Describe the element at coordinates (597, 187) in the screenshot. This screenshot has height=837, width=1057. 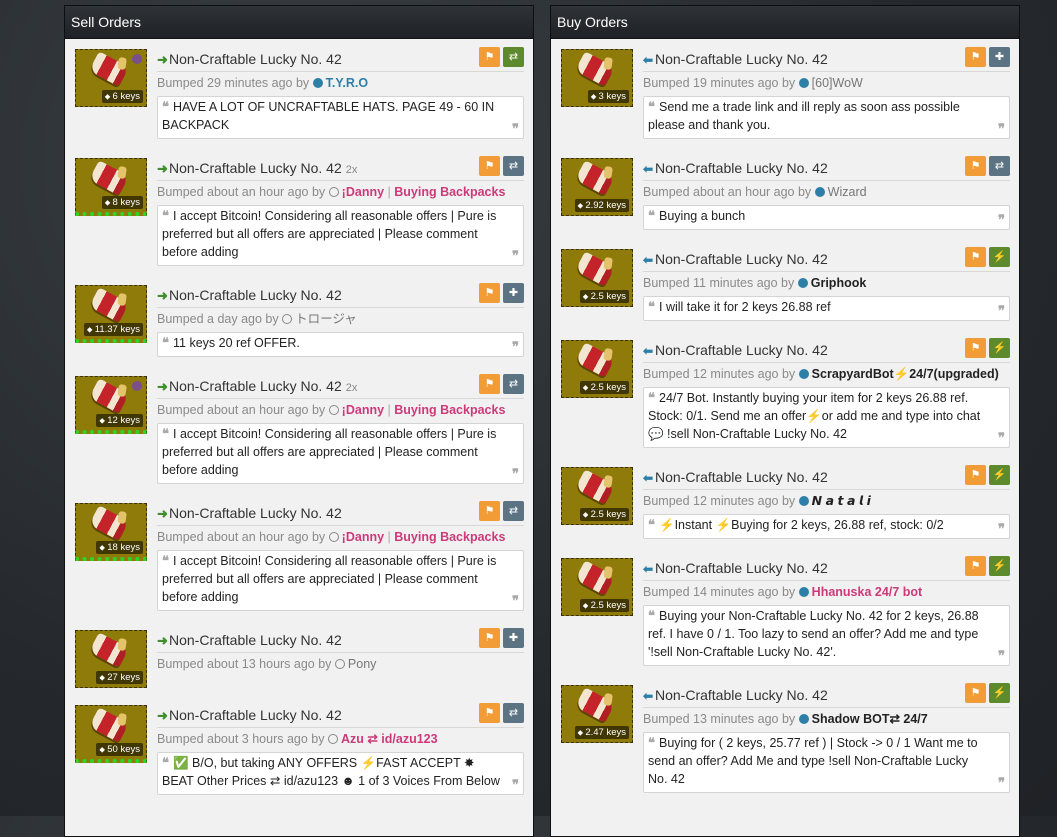
I see `item-thumbnail: ⬥ 2.92 keys` at that location.